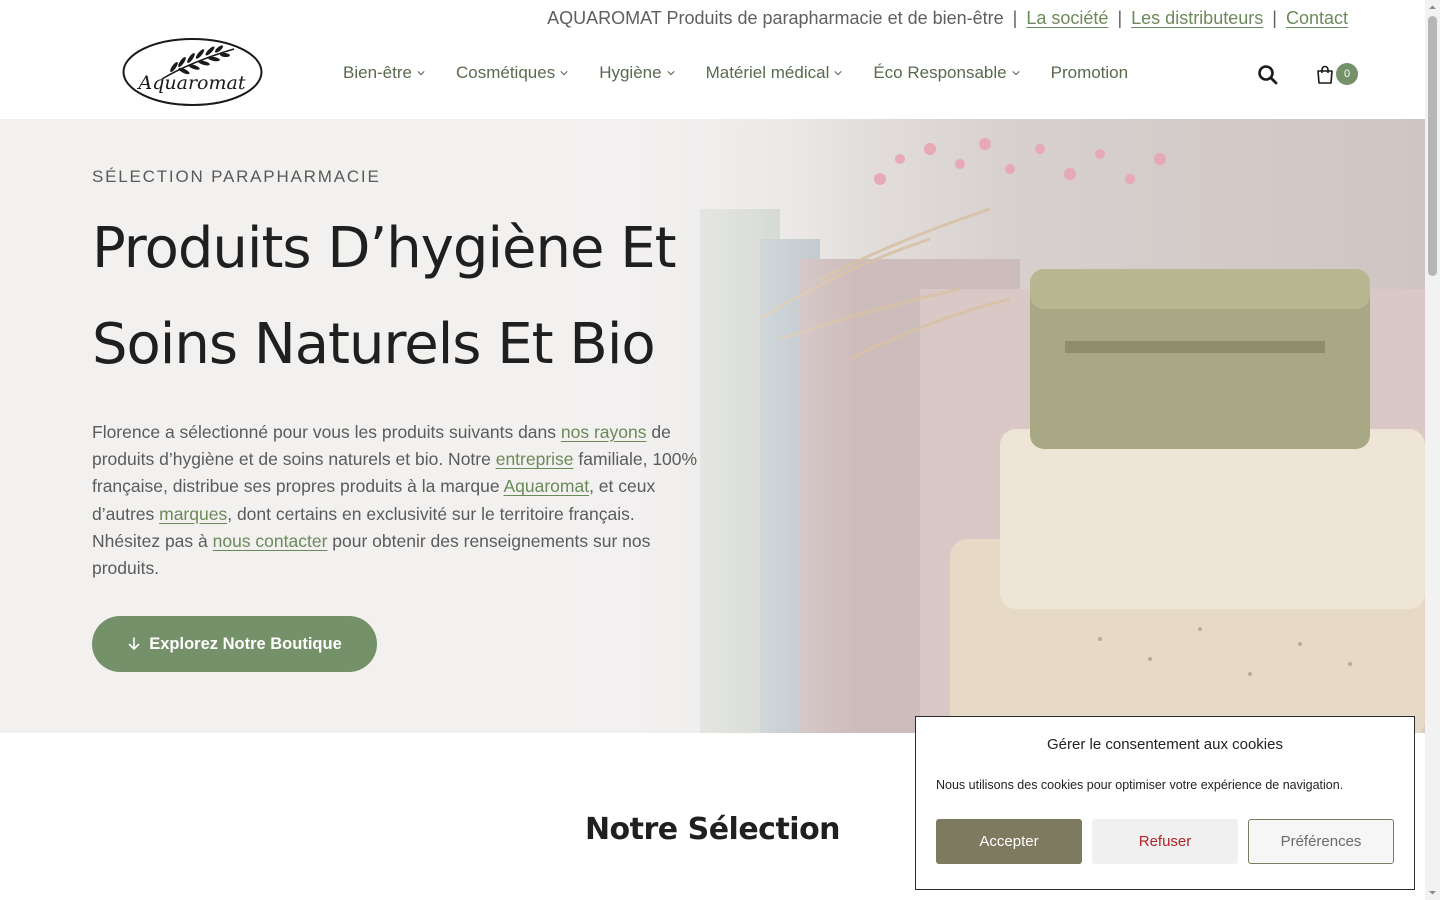 This screenshot has width=1440, height=900. I want to click on nav-label: Hygiène, so click(630, 72).